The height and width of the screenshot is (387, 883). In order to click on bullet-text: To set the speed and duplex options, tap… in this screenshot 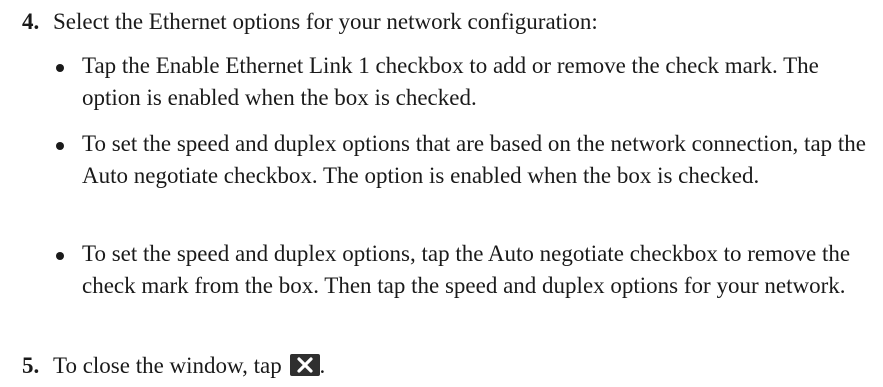, I will do `click(466, 269)`.